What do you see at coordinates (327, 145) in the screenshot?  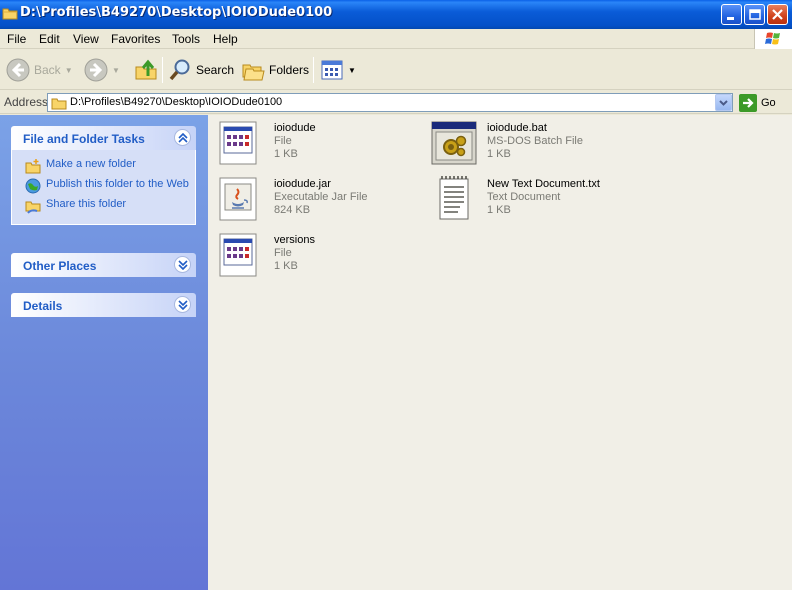 I see `file-item: ioiodude File 1 KB` at bounding box center [327, 145].